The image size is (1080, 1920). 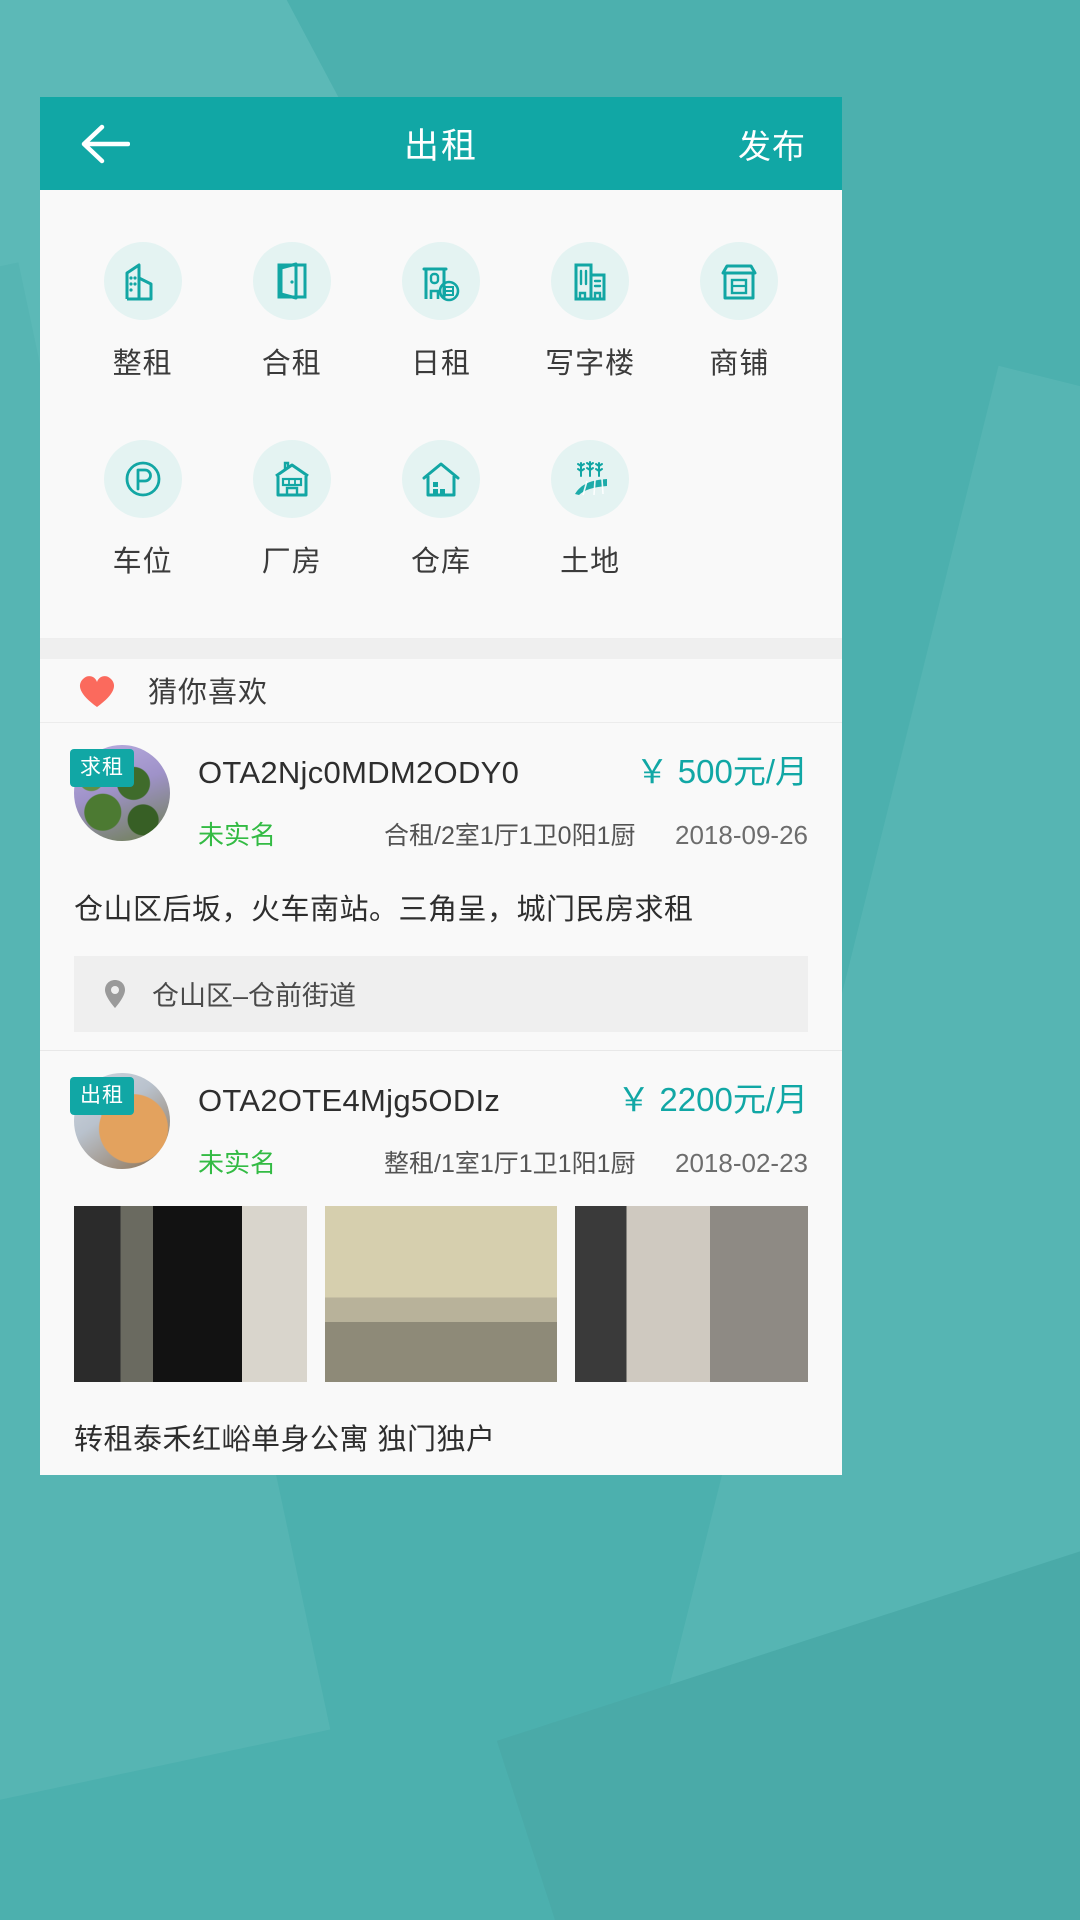 I want to click on category-label: 车位, so click(x=142, y=562).